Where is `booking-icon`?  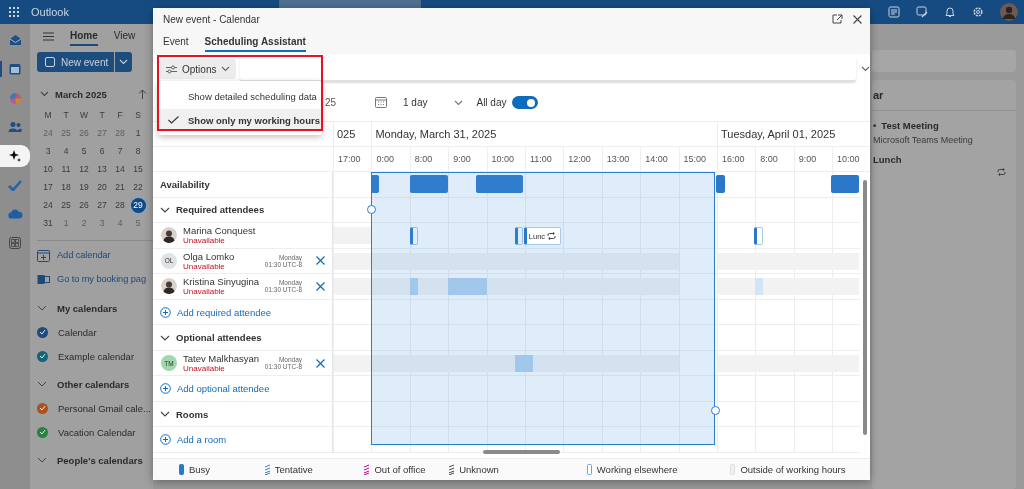
booking-icon is located at coordinates (43, 279).